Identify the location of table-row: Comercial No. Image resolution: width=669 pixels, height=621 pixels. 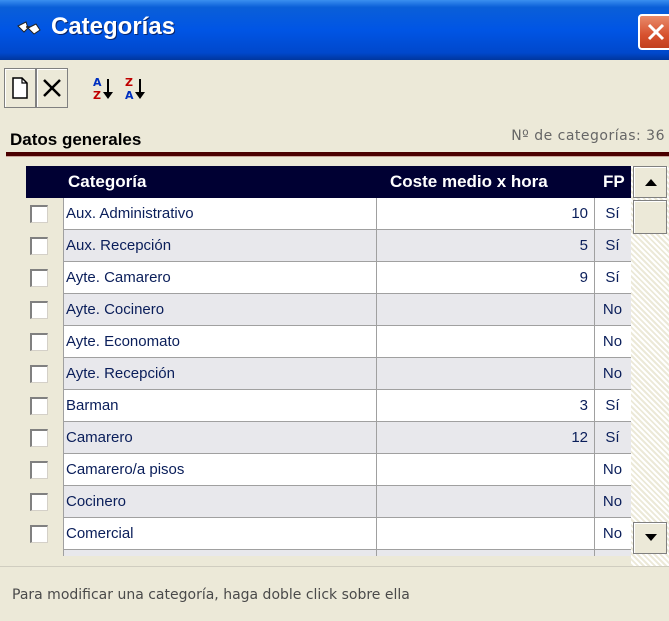
(328, 534).